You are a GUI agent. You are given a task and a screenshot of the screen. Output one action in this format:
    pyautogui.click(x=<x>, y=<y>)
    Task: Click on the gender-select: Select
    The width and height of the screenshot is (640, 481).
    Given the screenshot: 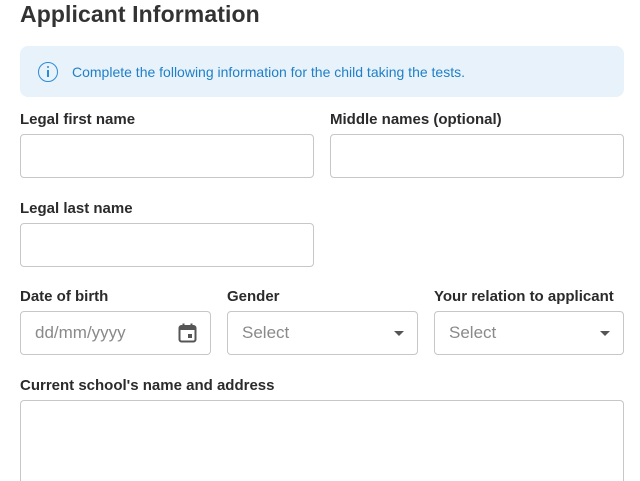 What is the action you would take?
    pyautogui.click(x=322, y=333)
    